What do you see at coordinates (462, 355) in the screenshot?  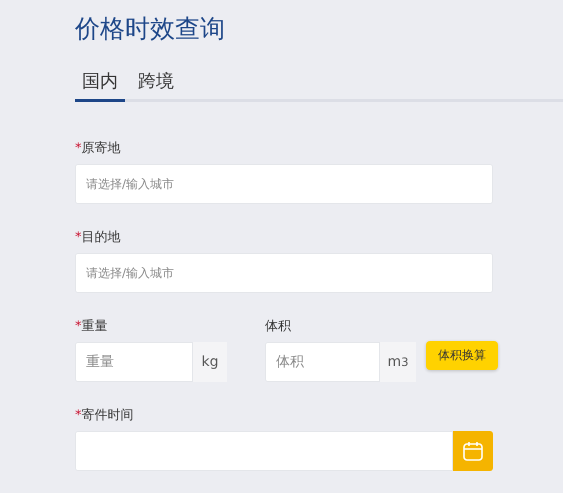 I see `volume-conversion-button: 体积换算` at bounding box center [462, 355].